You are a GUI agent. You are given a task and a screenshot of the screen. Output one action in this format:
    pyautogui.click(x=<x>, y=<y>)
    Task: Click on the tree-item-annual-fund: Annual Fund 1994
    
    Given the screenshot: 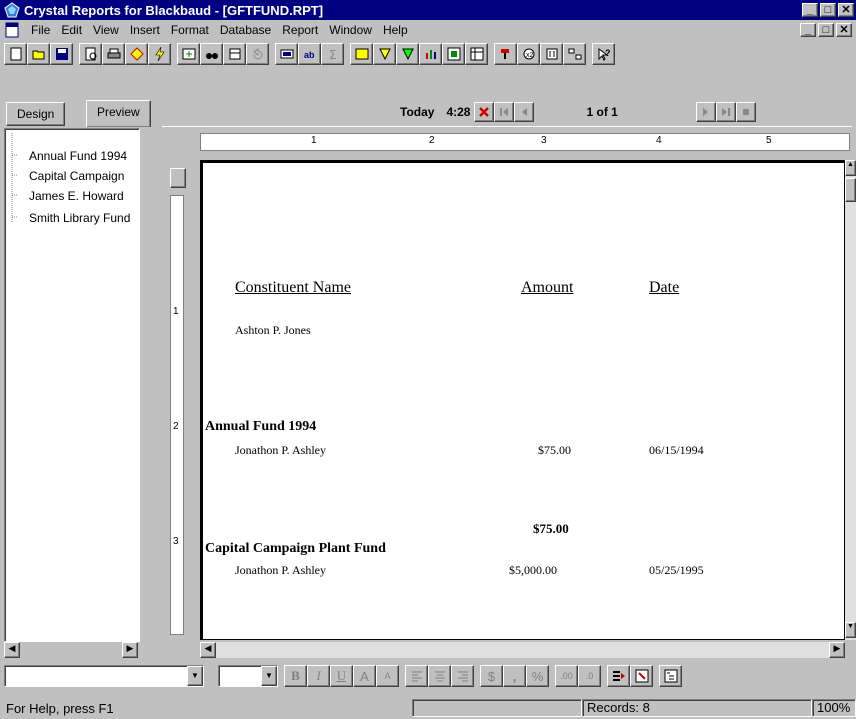 What is the action you would take?
    pyautogui.click(x=84, y=156)
    